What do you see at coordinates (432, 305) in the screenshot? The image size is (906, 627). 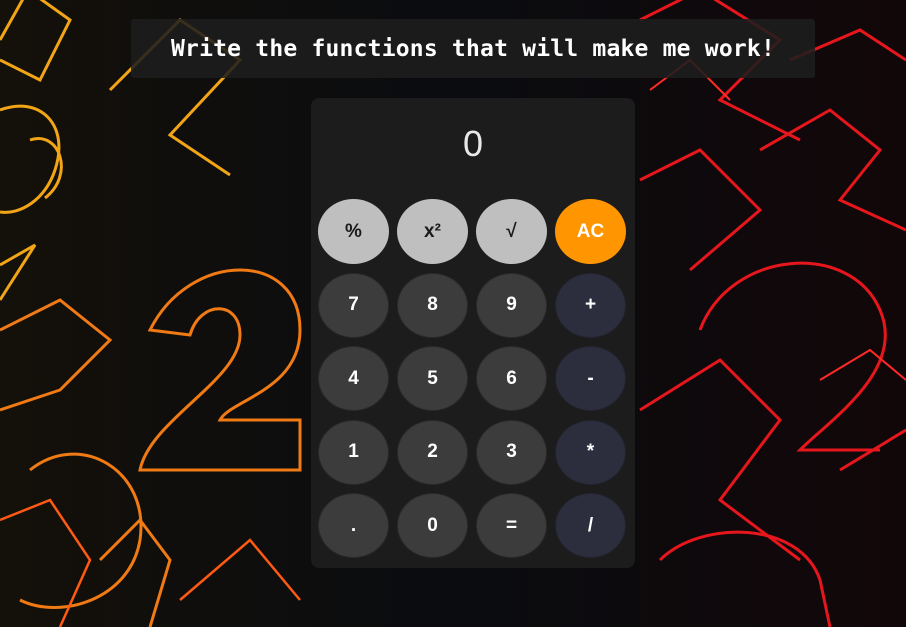 I see `digit-8-button: 8` at bounding box center [432, 305].